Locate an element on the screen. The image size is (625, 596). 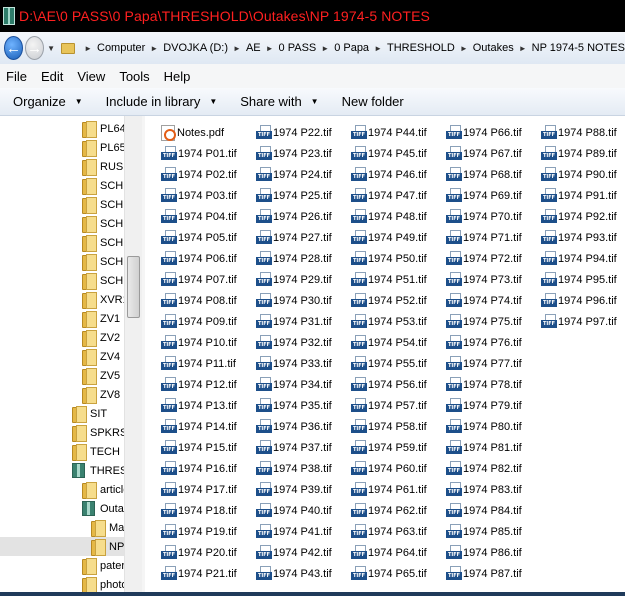
share-with-button: Share with ▼ is located at coordinates (277, 101).